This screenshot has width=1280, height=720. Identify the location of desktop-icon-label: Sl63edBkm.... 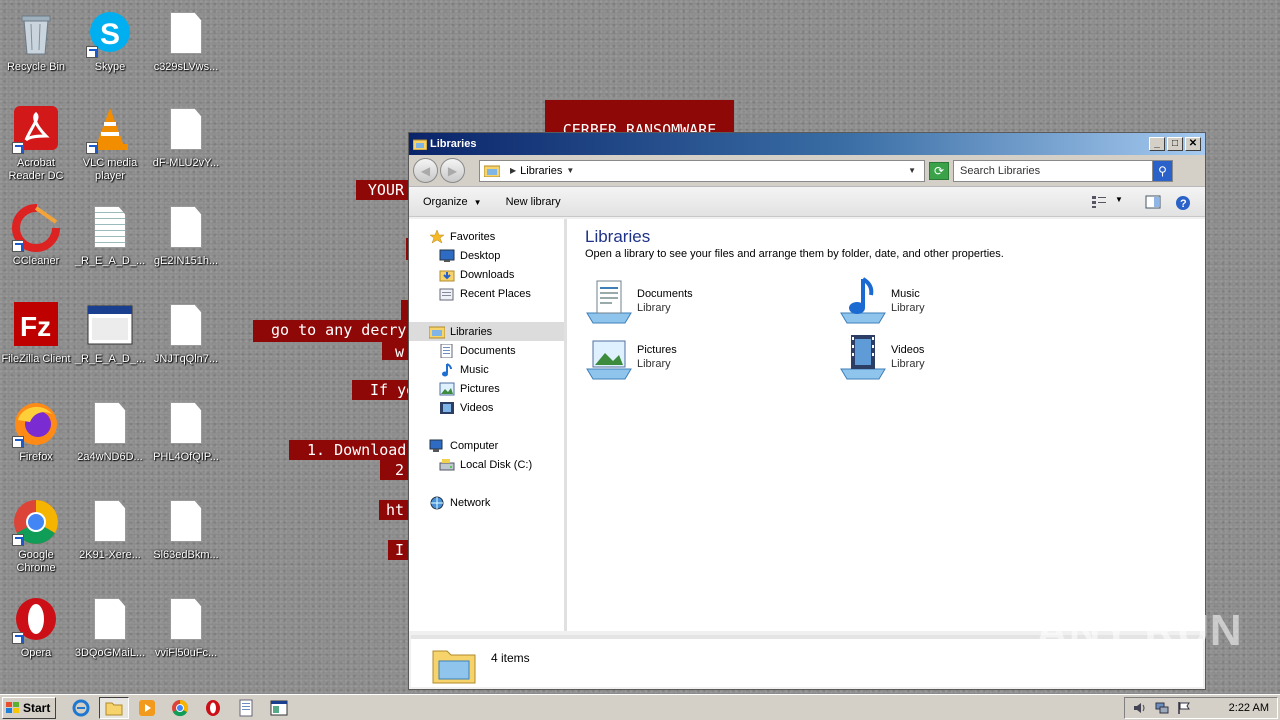
(186, 555).